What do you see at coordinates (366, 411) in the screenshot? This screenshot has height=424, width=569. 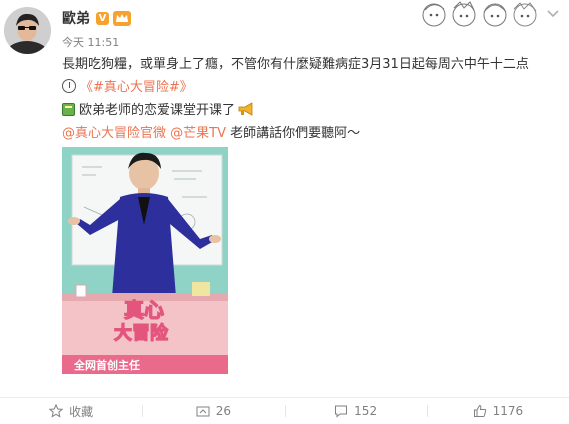 I see `comment-count: 152` at bounding box center [366, 411].